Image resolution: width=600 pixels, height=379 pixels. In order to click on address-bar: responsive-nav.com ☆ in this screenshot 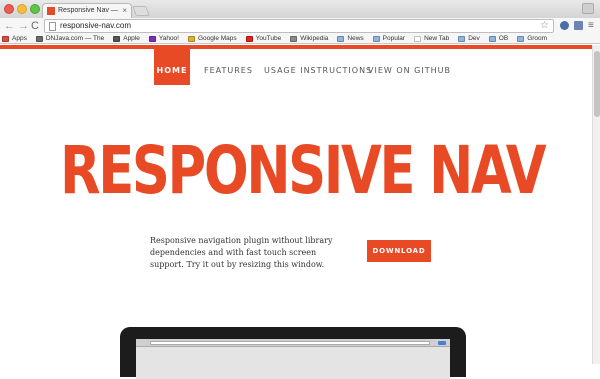, I will do `click(299, 26)`.